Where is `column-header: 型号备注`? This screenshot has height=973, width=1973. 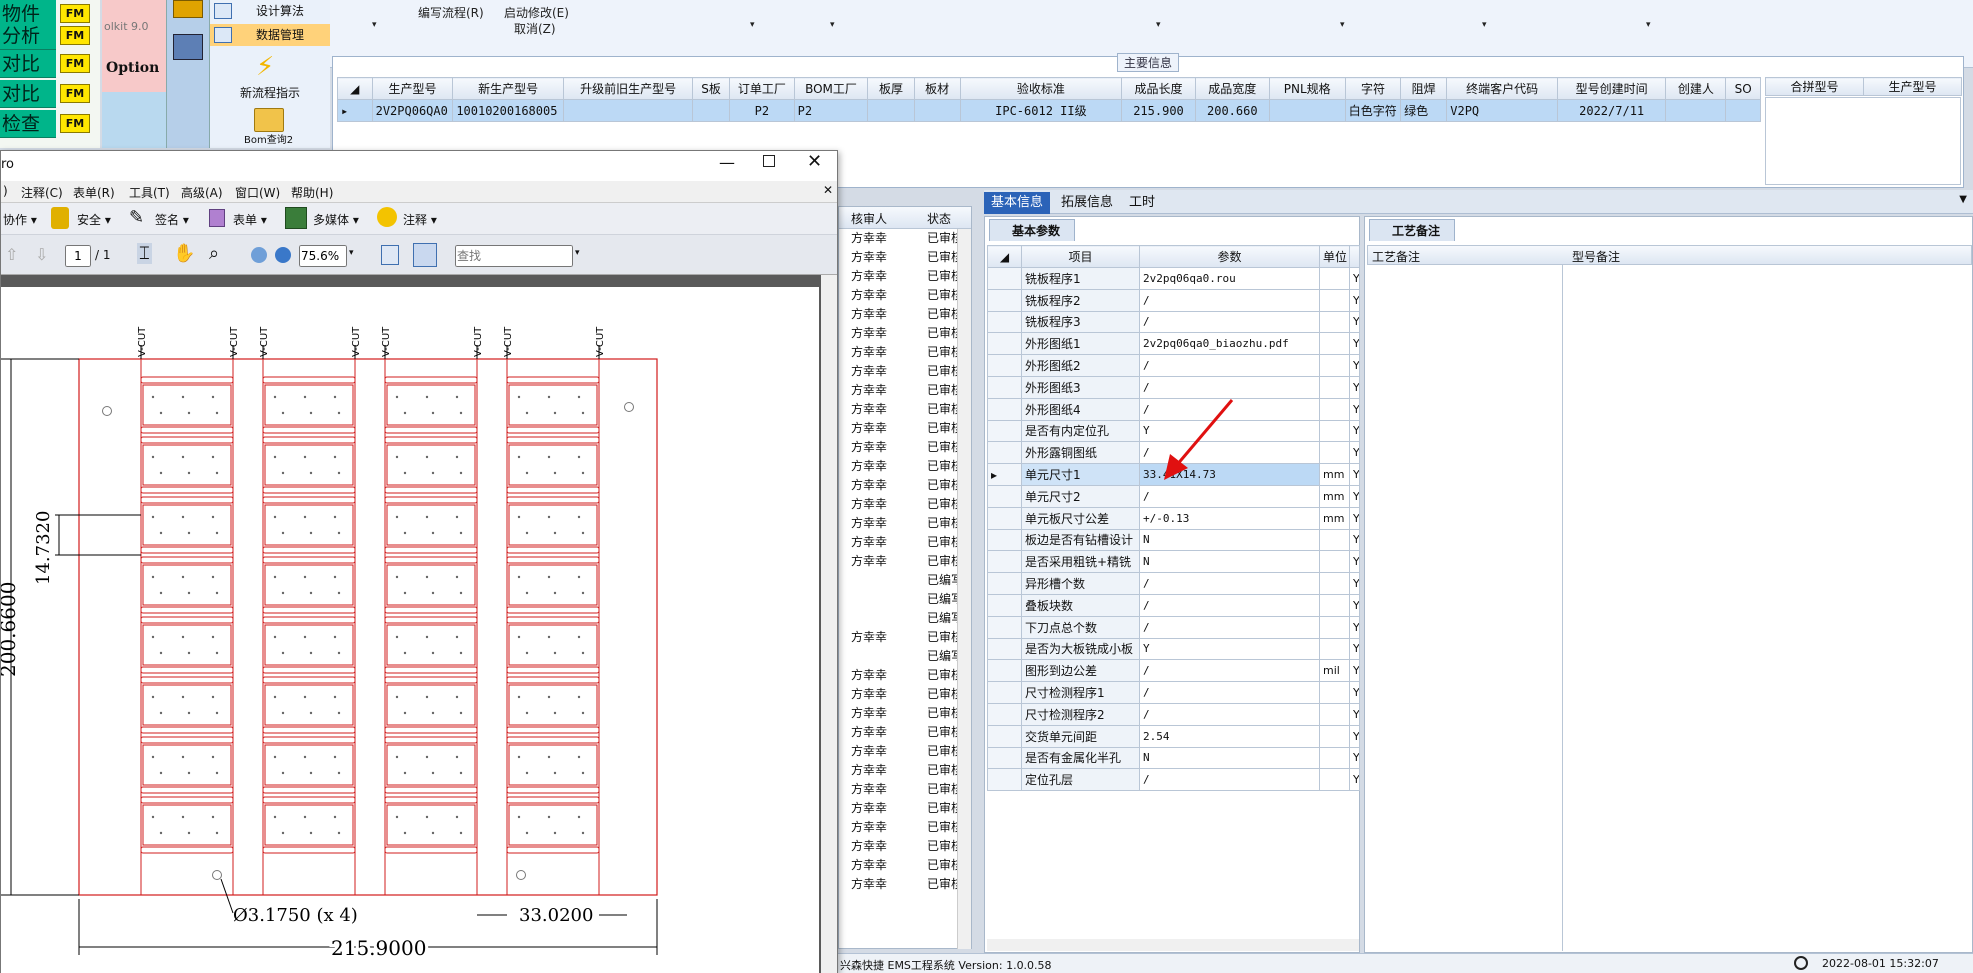
column-header: 型号备注 is located at coordinates (1596, 256).